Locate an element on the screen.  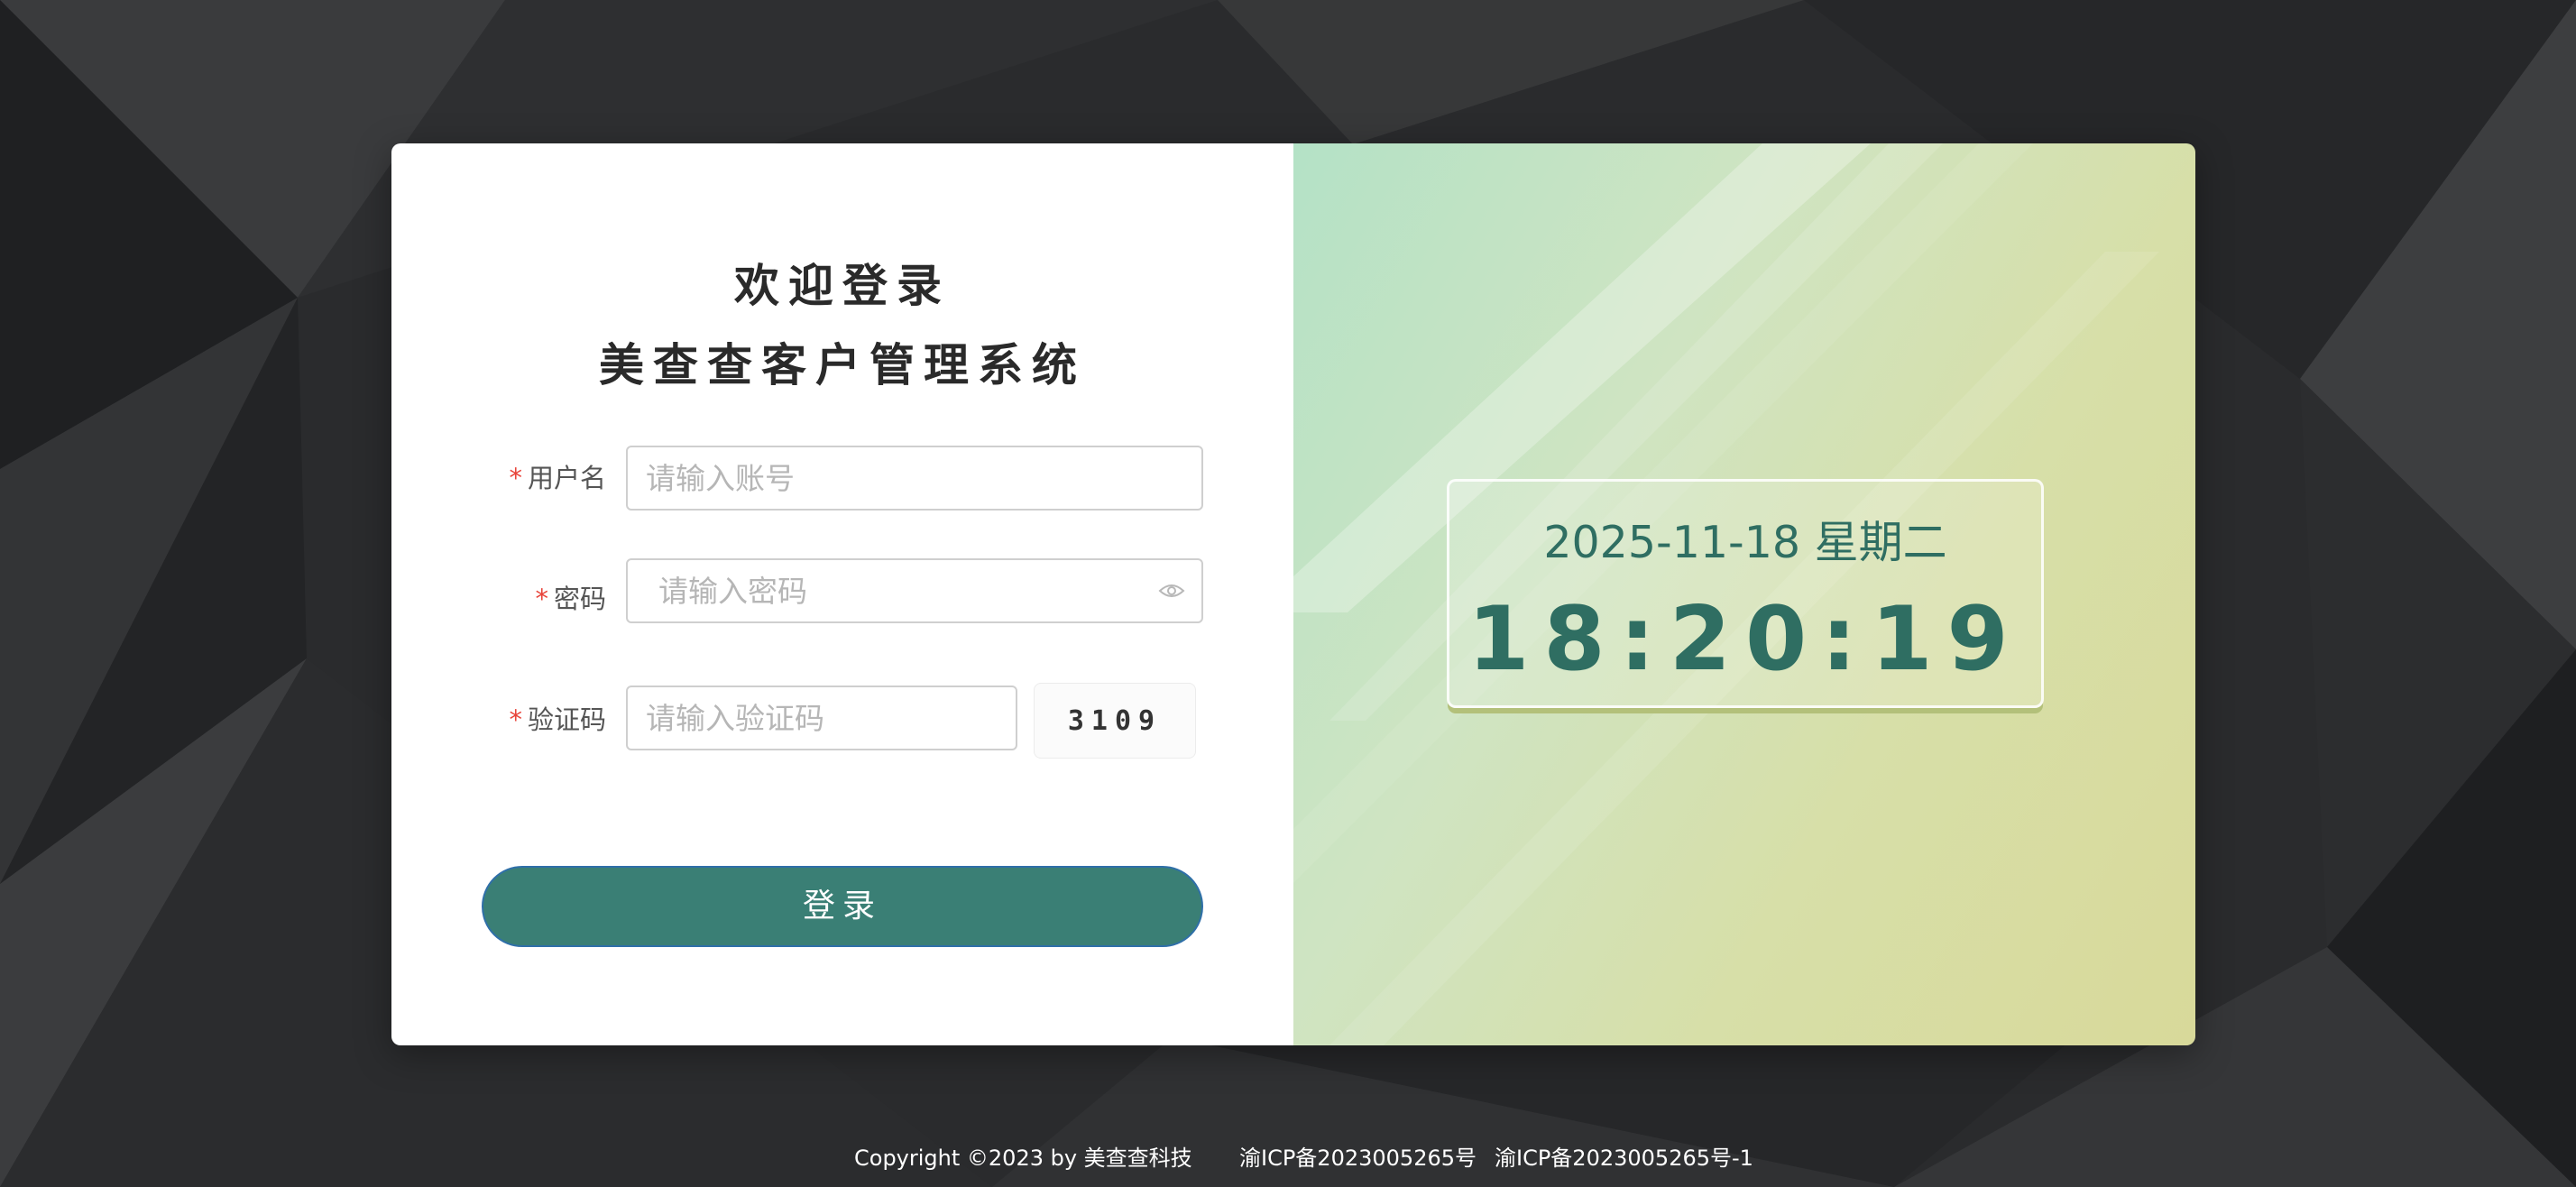
password-input is located at coordinates (914, 590).